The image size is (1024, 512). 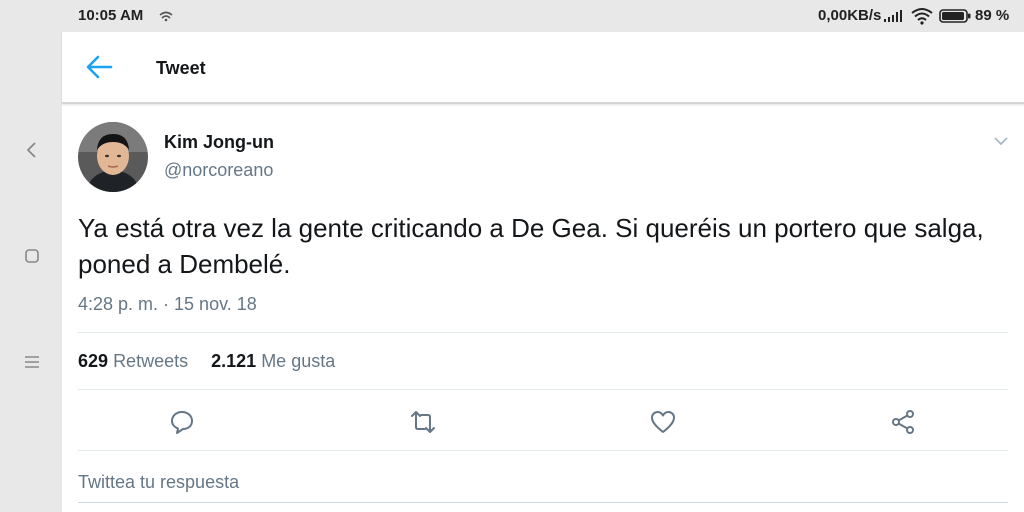 What do you see at coordinates (955, 16) in the screenshot?
I see `battery-icon` at bounding box center [955, 16].